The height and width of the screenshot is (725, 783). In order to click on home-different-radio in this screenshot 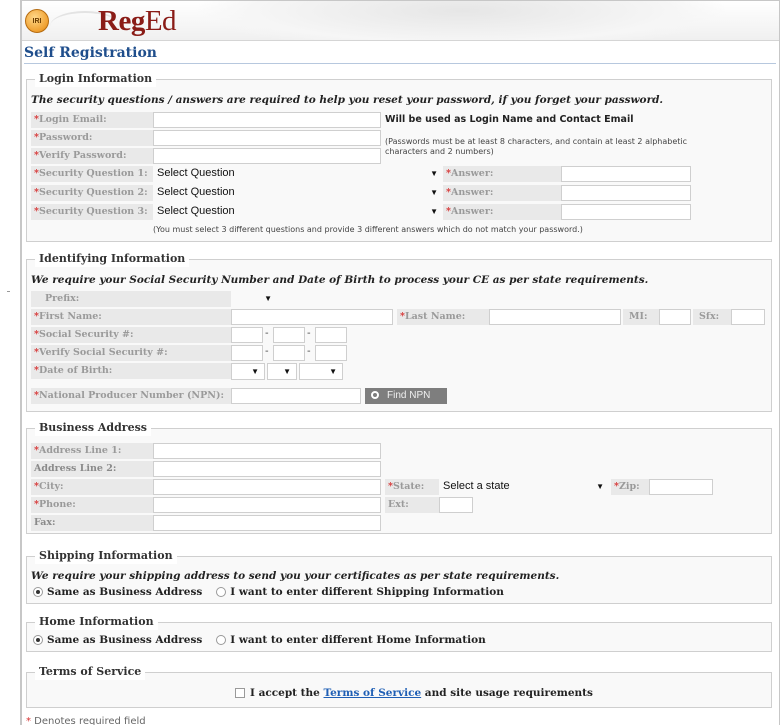, I will do `click(221, 640)`.